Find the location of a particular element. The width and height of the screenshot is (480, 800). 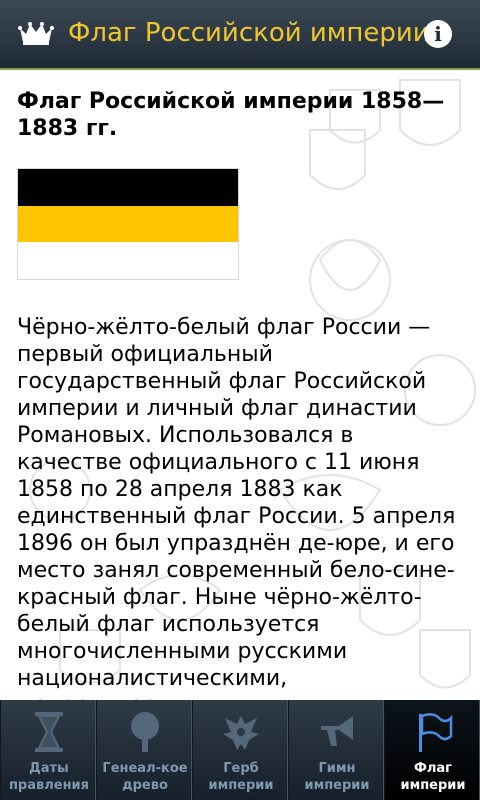

tab-anthem: Гимн империи is located at coordinates (336, 750).